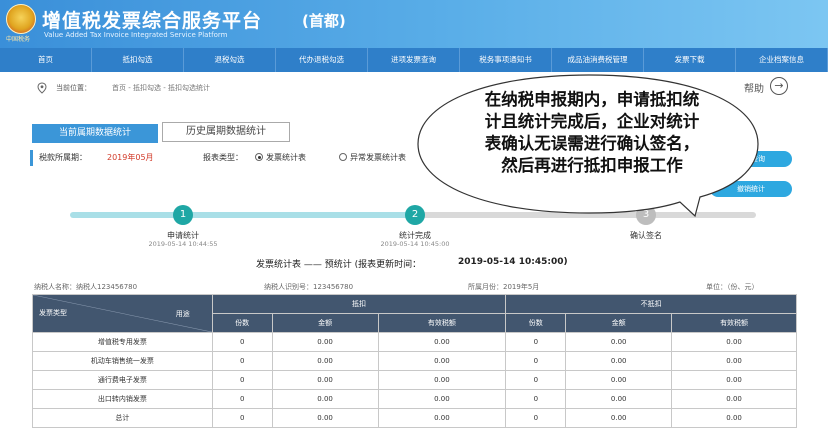 Image resolution: width=828 pixels, height=440 pixels. I want to click on table-corner-header: 用途 发票类型, so click(122, 313).